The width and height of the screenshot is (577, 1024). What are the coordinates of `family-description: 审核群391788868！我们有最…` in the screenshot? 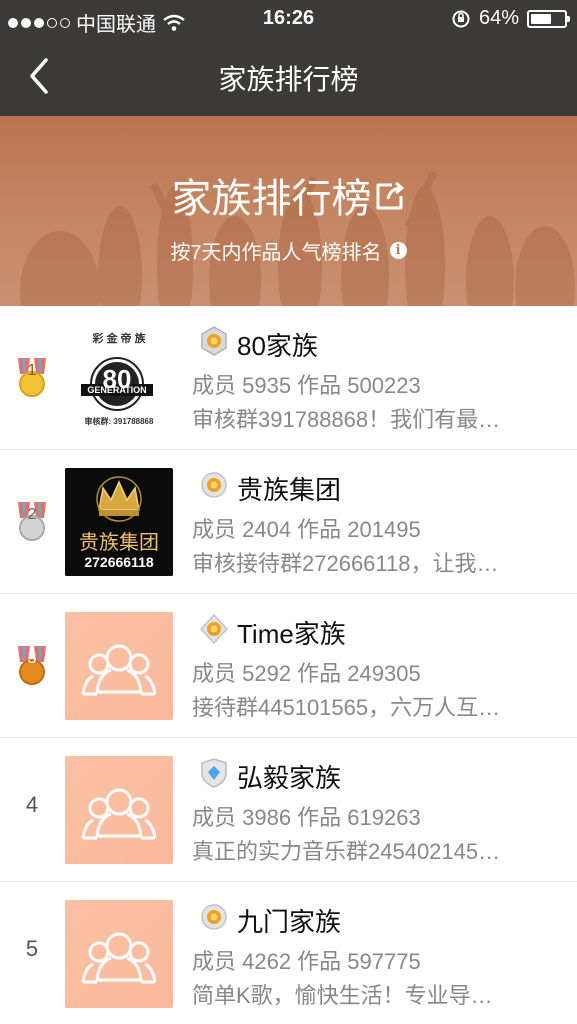 It's located at (346, 419).